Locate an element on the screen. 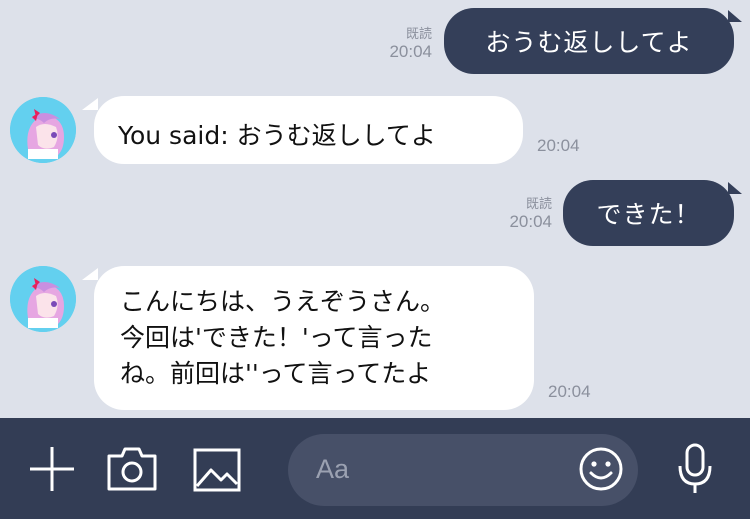  message-text: おうむ返ししてよ is located at coordinates (589, 42).